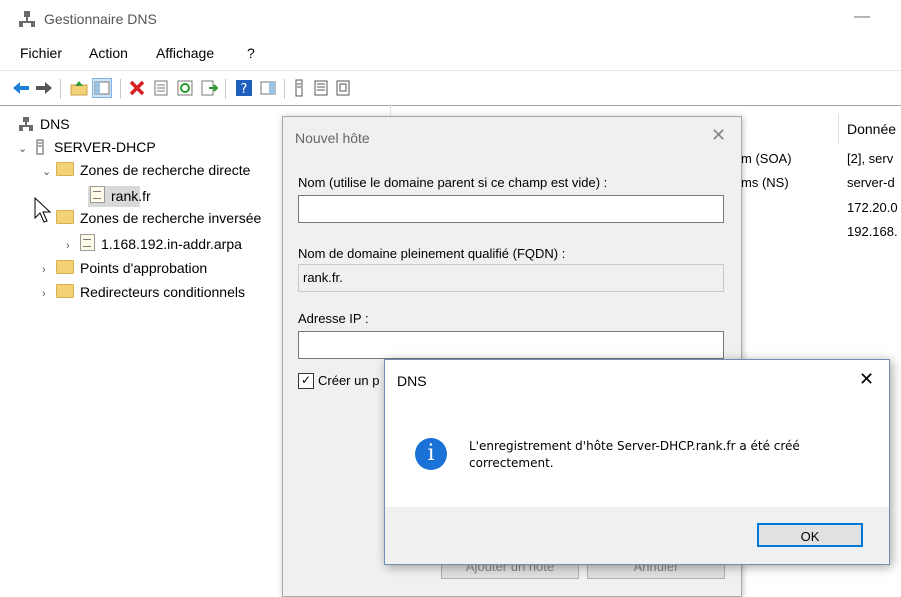  I want to click on minimize-button: —, so click(862, 18).